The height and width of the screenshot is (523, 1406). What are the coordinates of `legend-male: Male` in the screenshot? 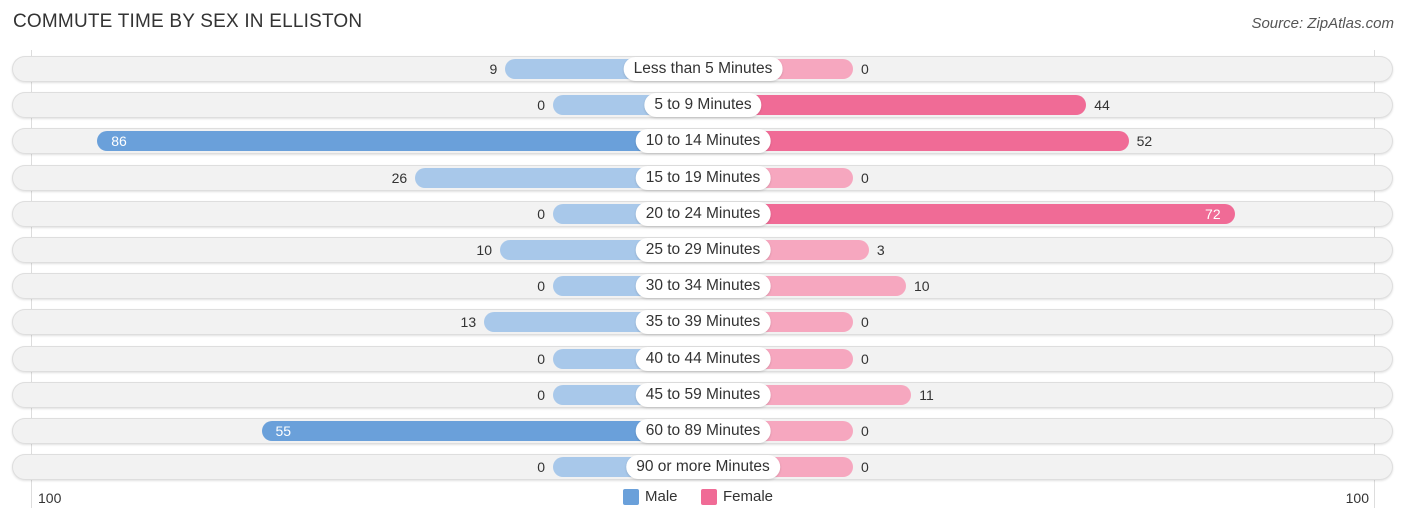 It's located at (650, 496).